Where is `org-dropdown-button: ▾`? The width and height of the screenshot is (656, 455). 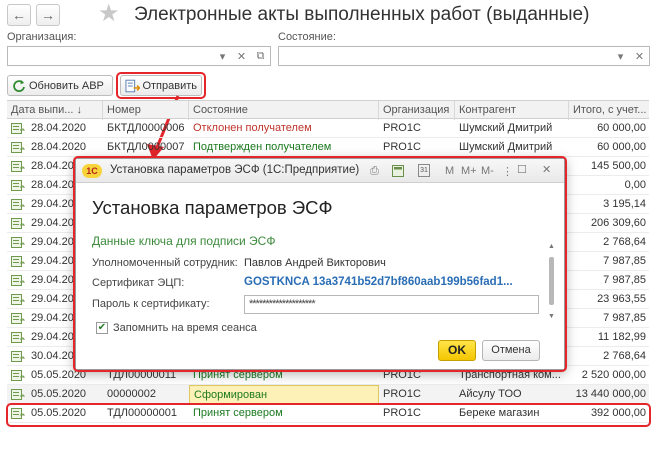 org-dropdown-button: ▾ is located at coordinates (223, 56).